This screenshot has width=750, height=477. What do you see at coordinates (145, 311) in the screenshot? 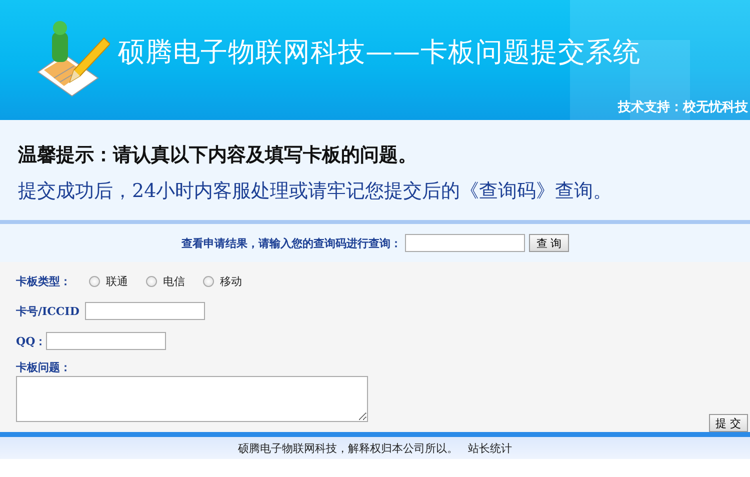
I see `iccid-field` at bounding box center [145, 311].